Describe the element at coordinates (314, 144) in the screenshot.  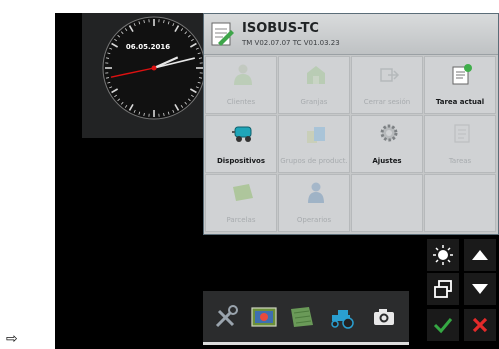
I see `tile-grupos-producto: Grupos de product.` at that location.